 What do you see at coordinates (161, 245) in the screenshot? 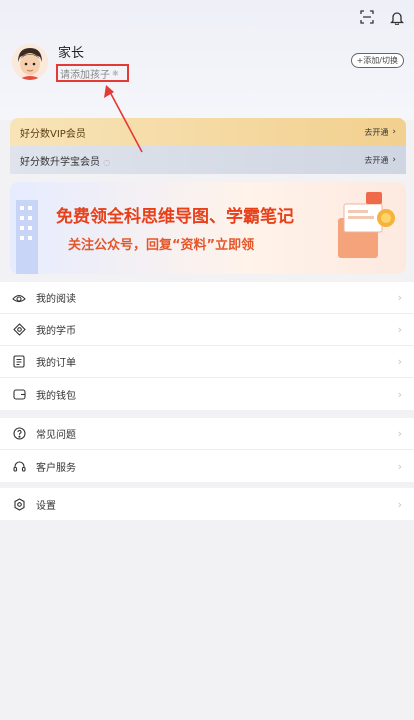
I see `banner-subtitle: 关注公众号，回复“资料”立即领` at bounding box center [161, 245].